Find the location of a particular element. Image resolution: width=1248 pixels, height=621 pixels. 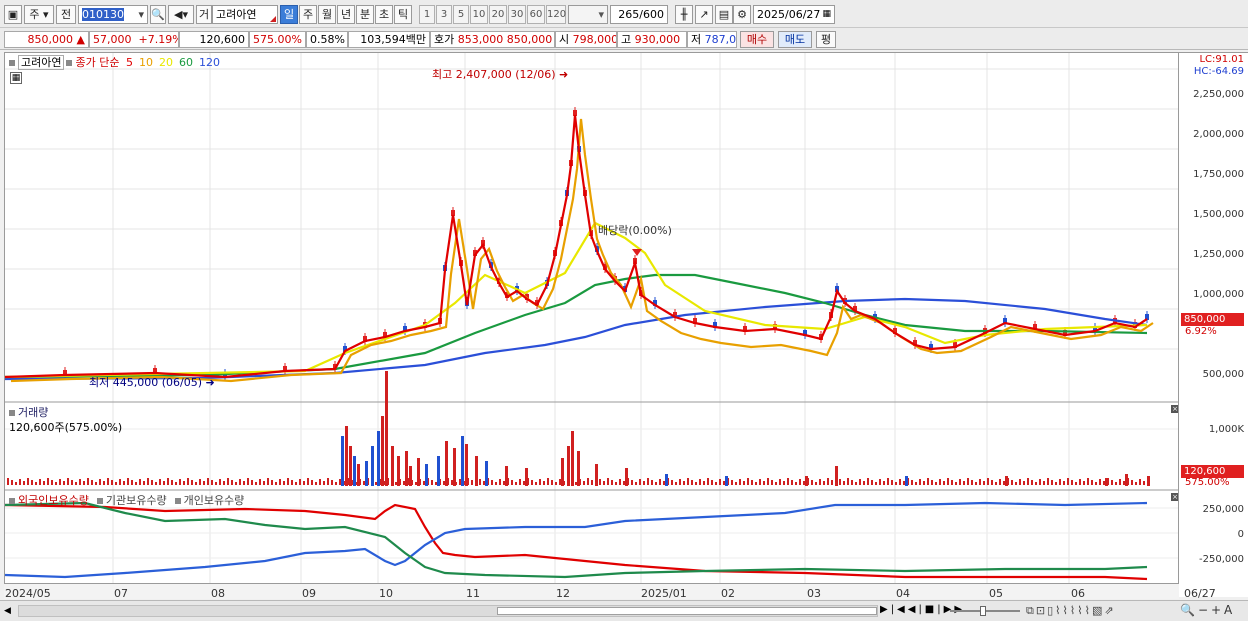

x-axis-label: 09 is located at coordinates (309, 593).